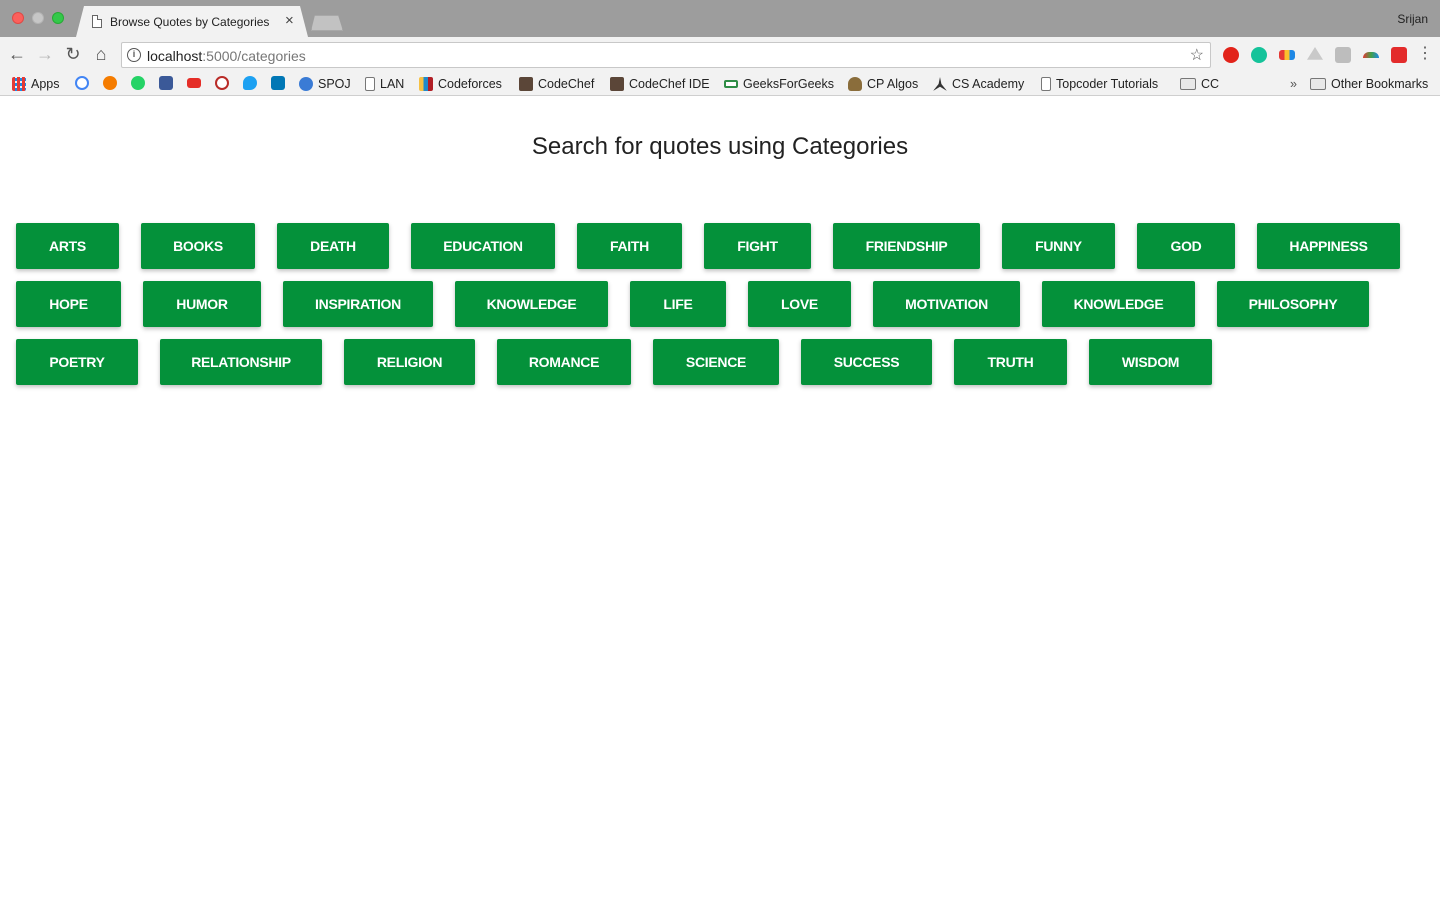 This screenshot has height=900, width=1440. I want to click on category-button-hope: HOPE, so click(68, 304).